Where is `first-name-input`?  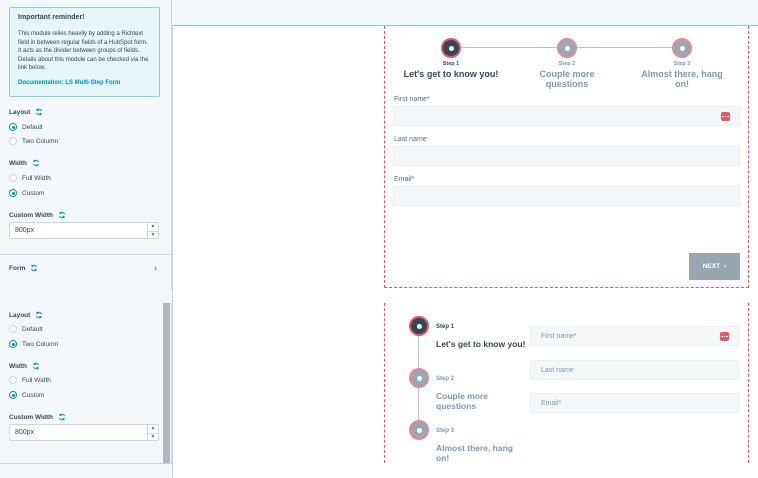 first-name-input is located at coordinates (566, 116).